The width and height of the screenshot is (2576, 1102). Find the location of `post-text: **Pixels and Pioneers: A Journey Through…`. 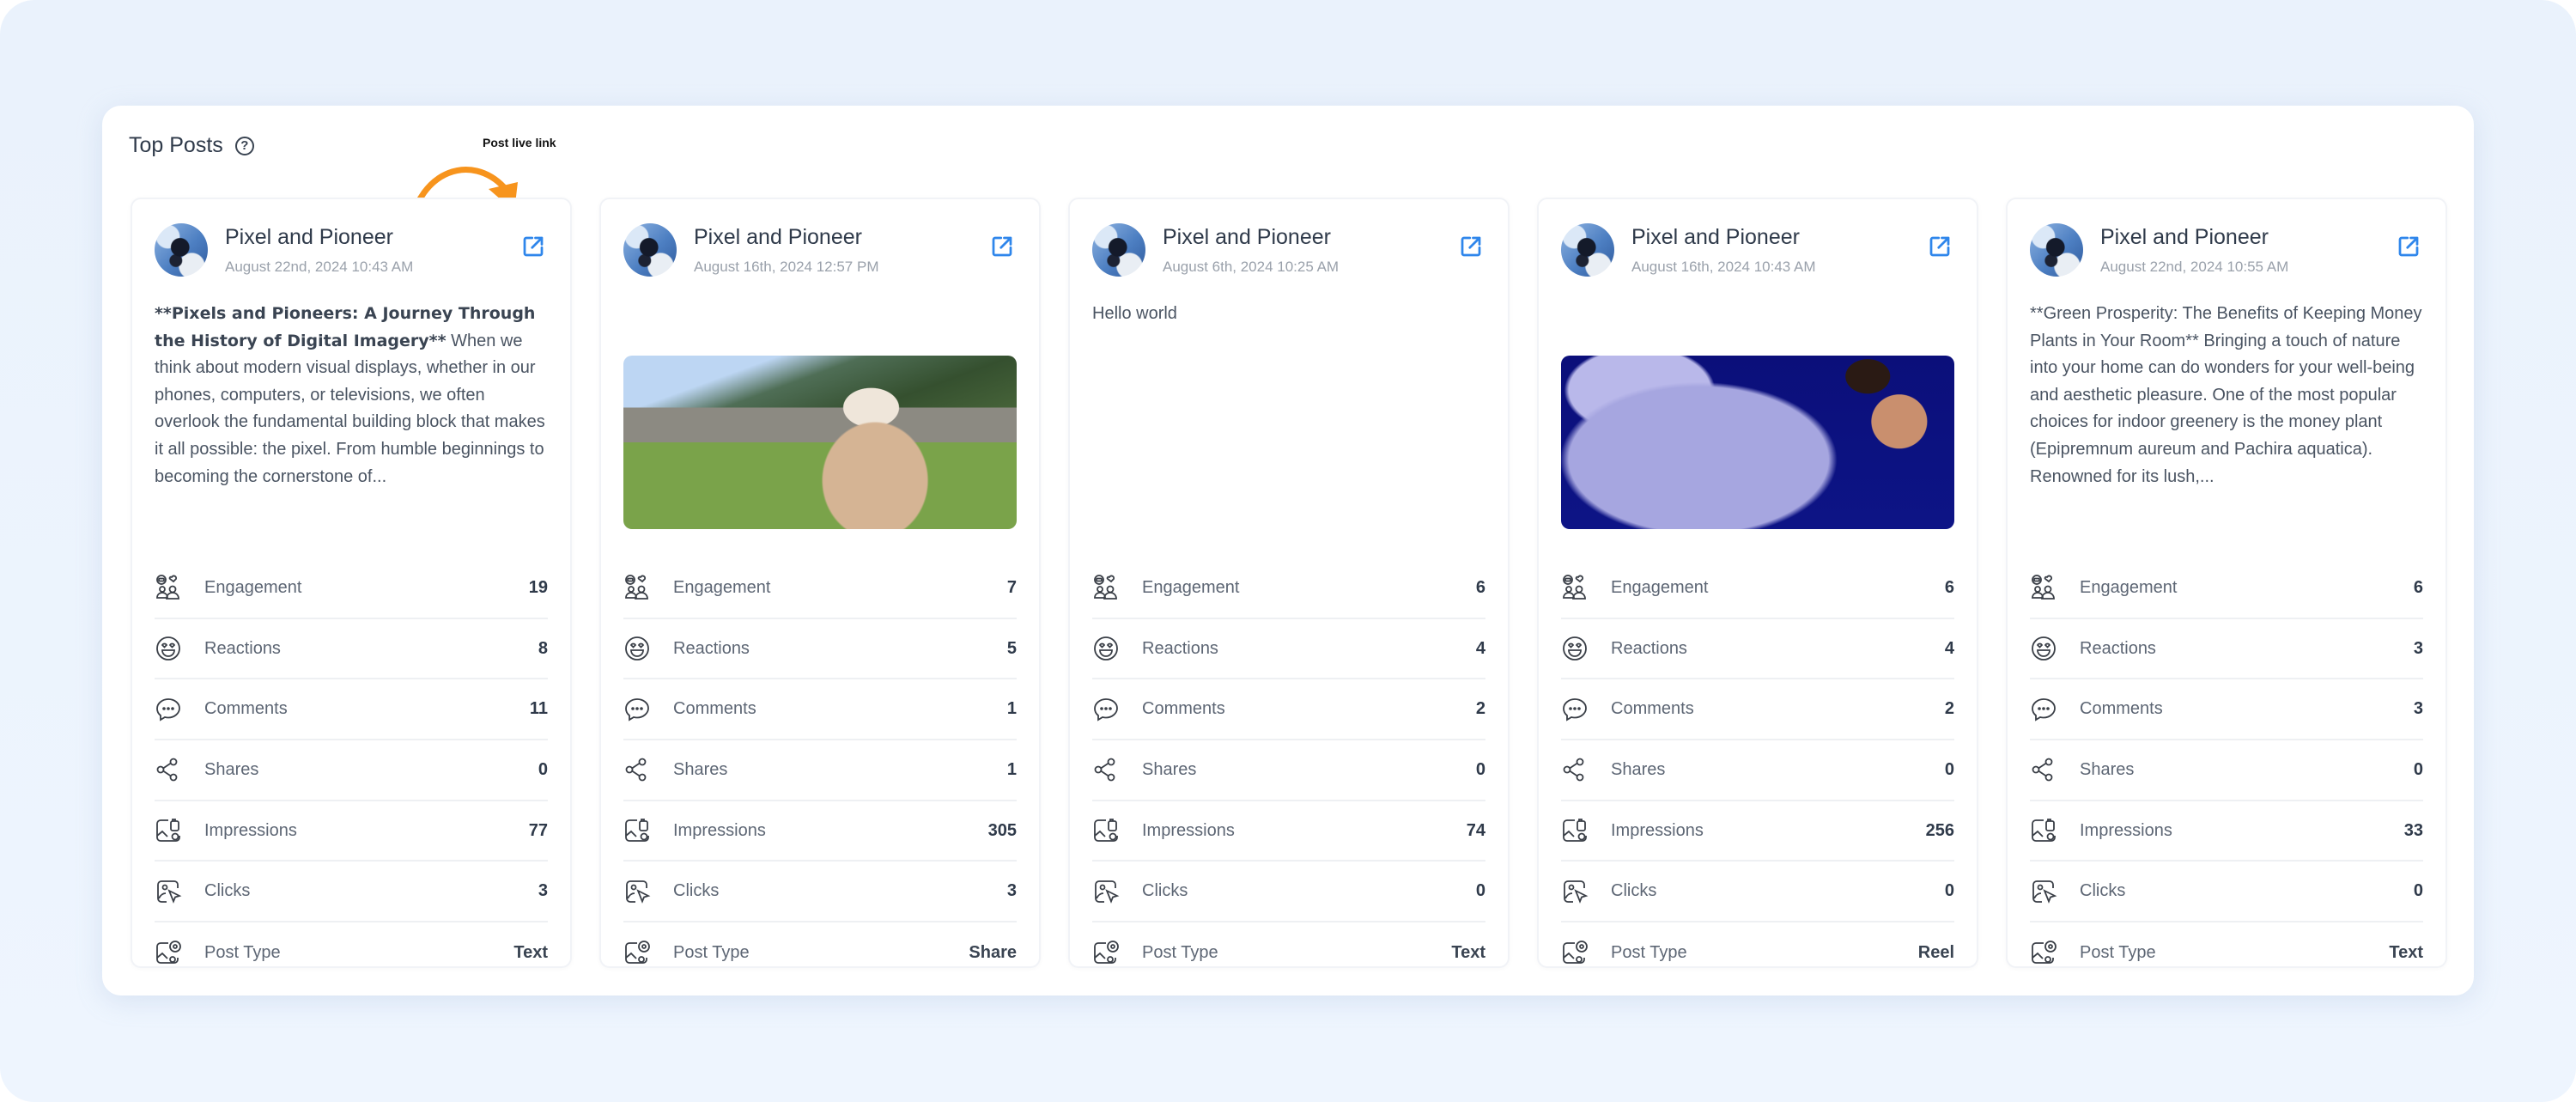

post-text: **Pixels and Pioneers: A Journey Through… is located at coordinates (351, 395).